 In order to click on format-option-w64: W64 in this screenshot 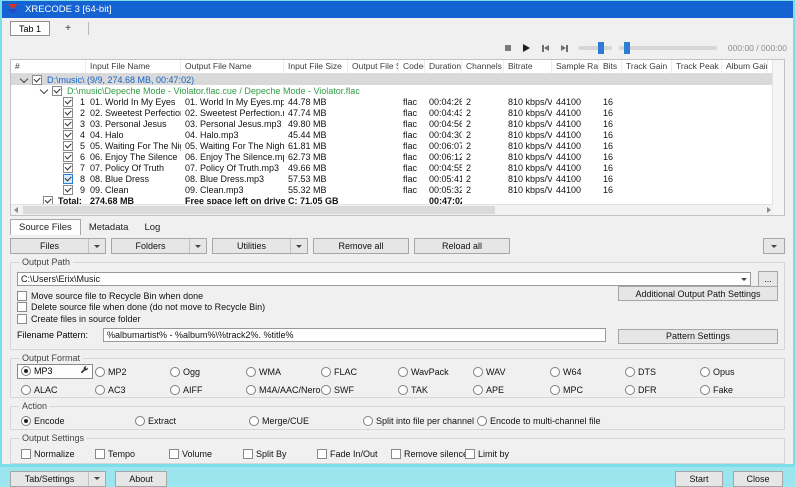, I will do `click(566, 372)`.